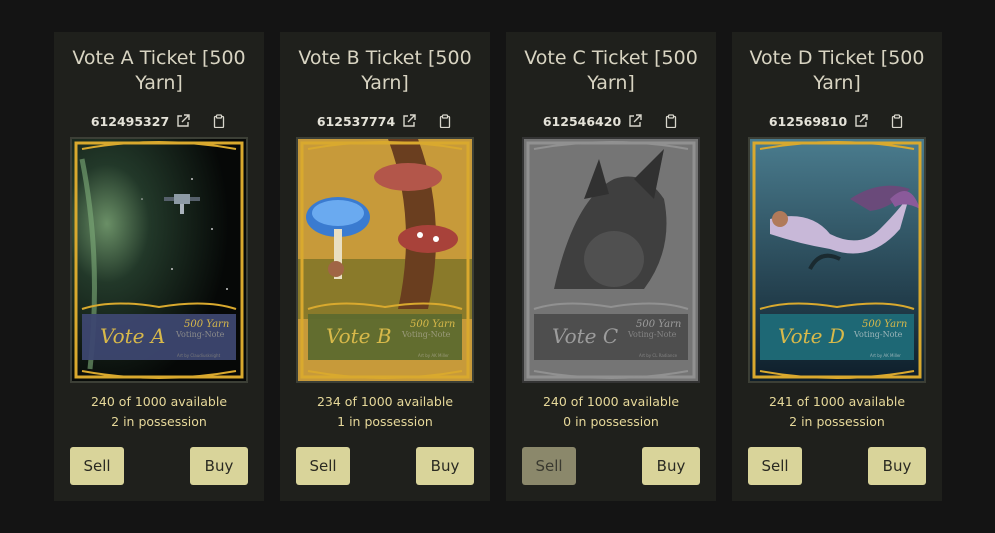 Image resolution: width=995 pixels, height=533 pixels. What do you see at coordinates (159, 70) in the screenshot?
I see `ticket-title: Vote A Ticket [500 Yarn]` at bounding box center [159, 70].